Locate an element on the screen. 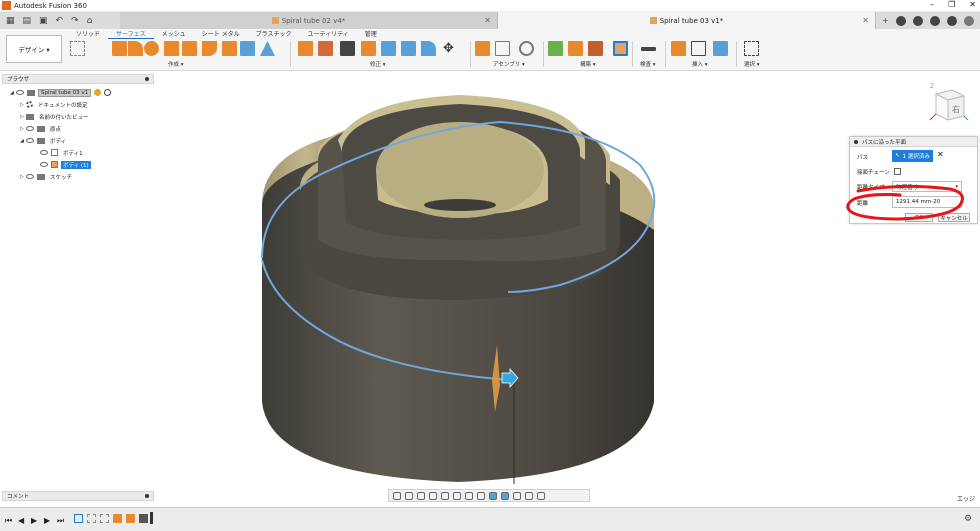 The image size is (980, 531). display-settings-icon is located at coordinates (457, 495).